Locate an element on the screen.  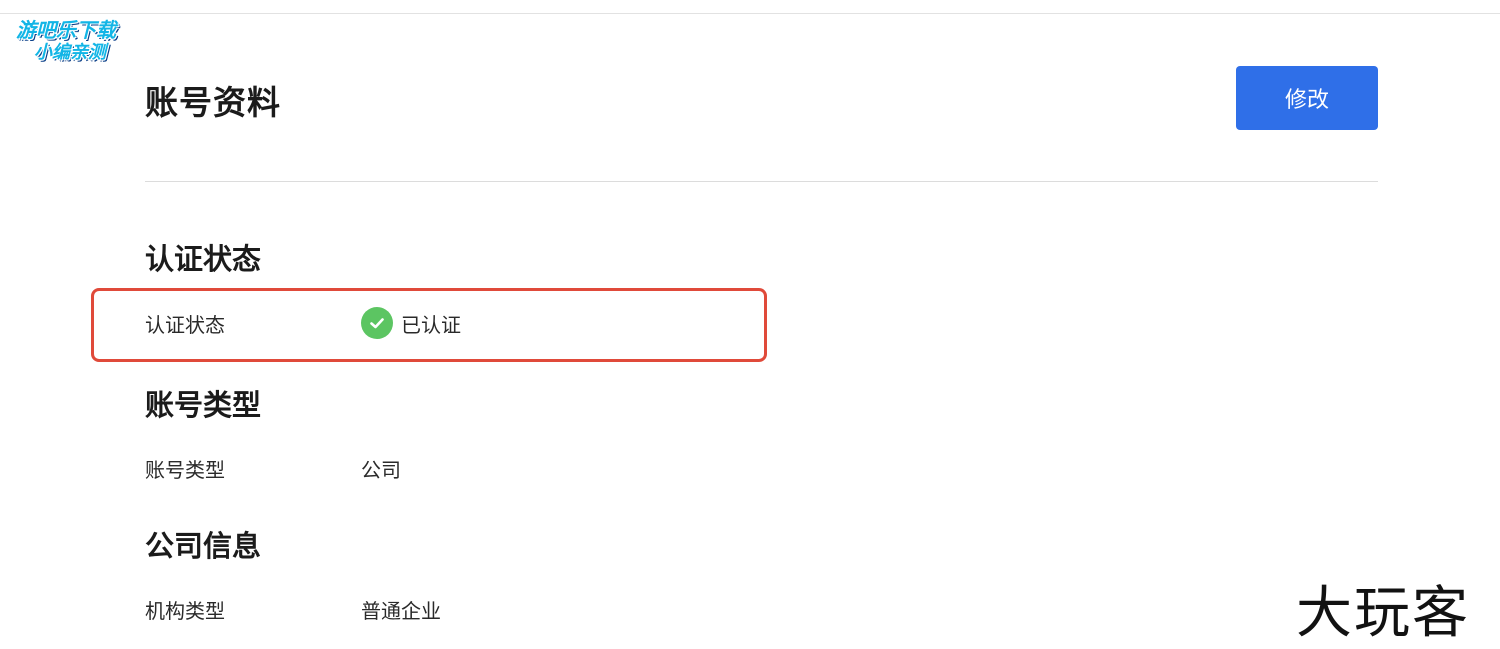
edit-button: 修改 is located at coordinates (1307, 98).